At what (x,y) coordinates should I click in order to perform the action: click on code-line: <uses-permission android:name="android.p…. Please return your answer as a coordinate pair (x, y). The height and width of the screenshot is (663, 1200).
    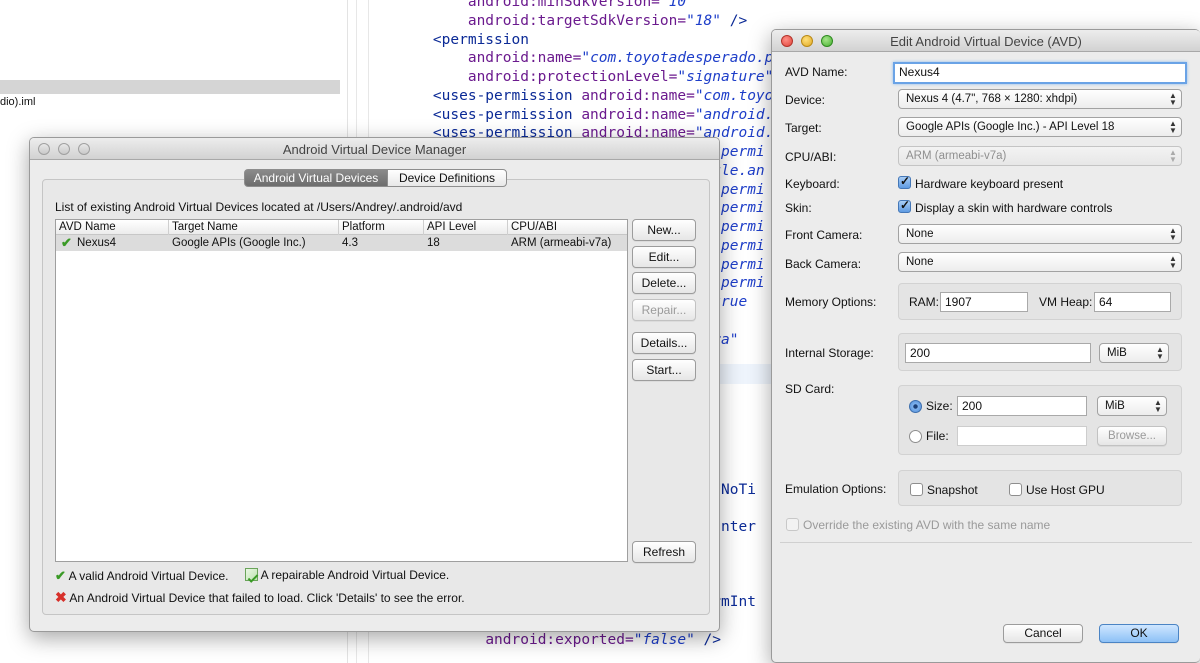
    Looking at the image, I should click on (607, 115).